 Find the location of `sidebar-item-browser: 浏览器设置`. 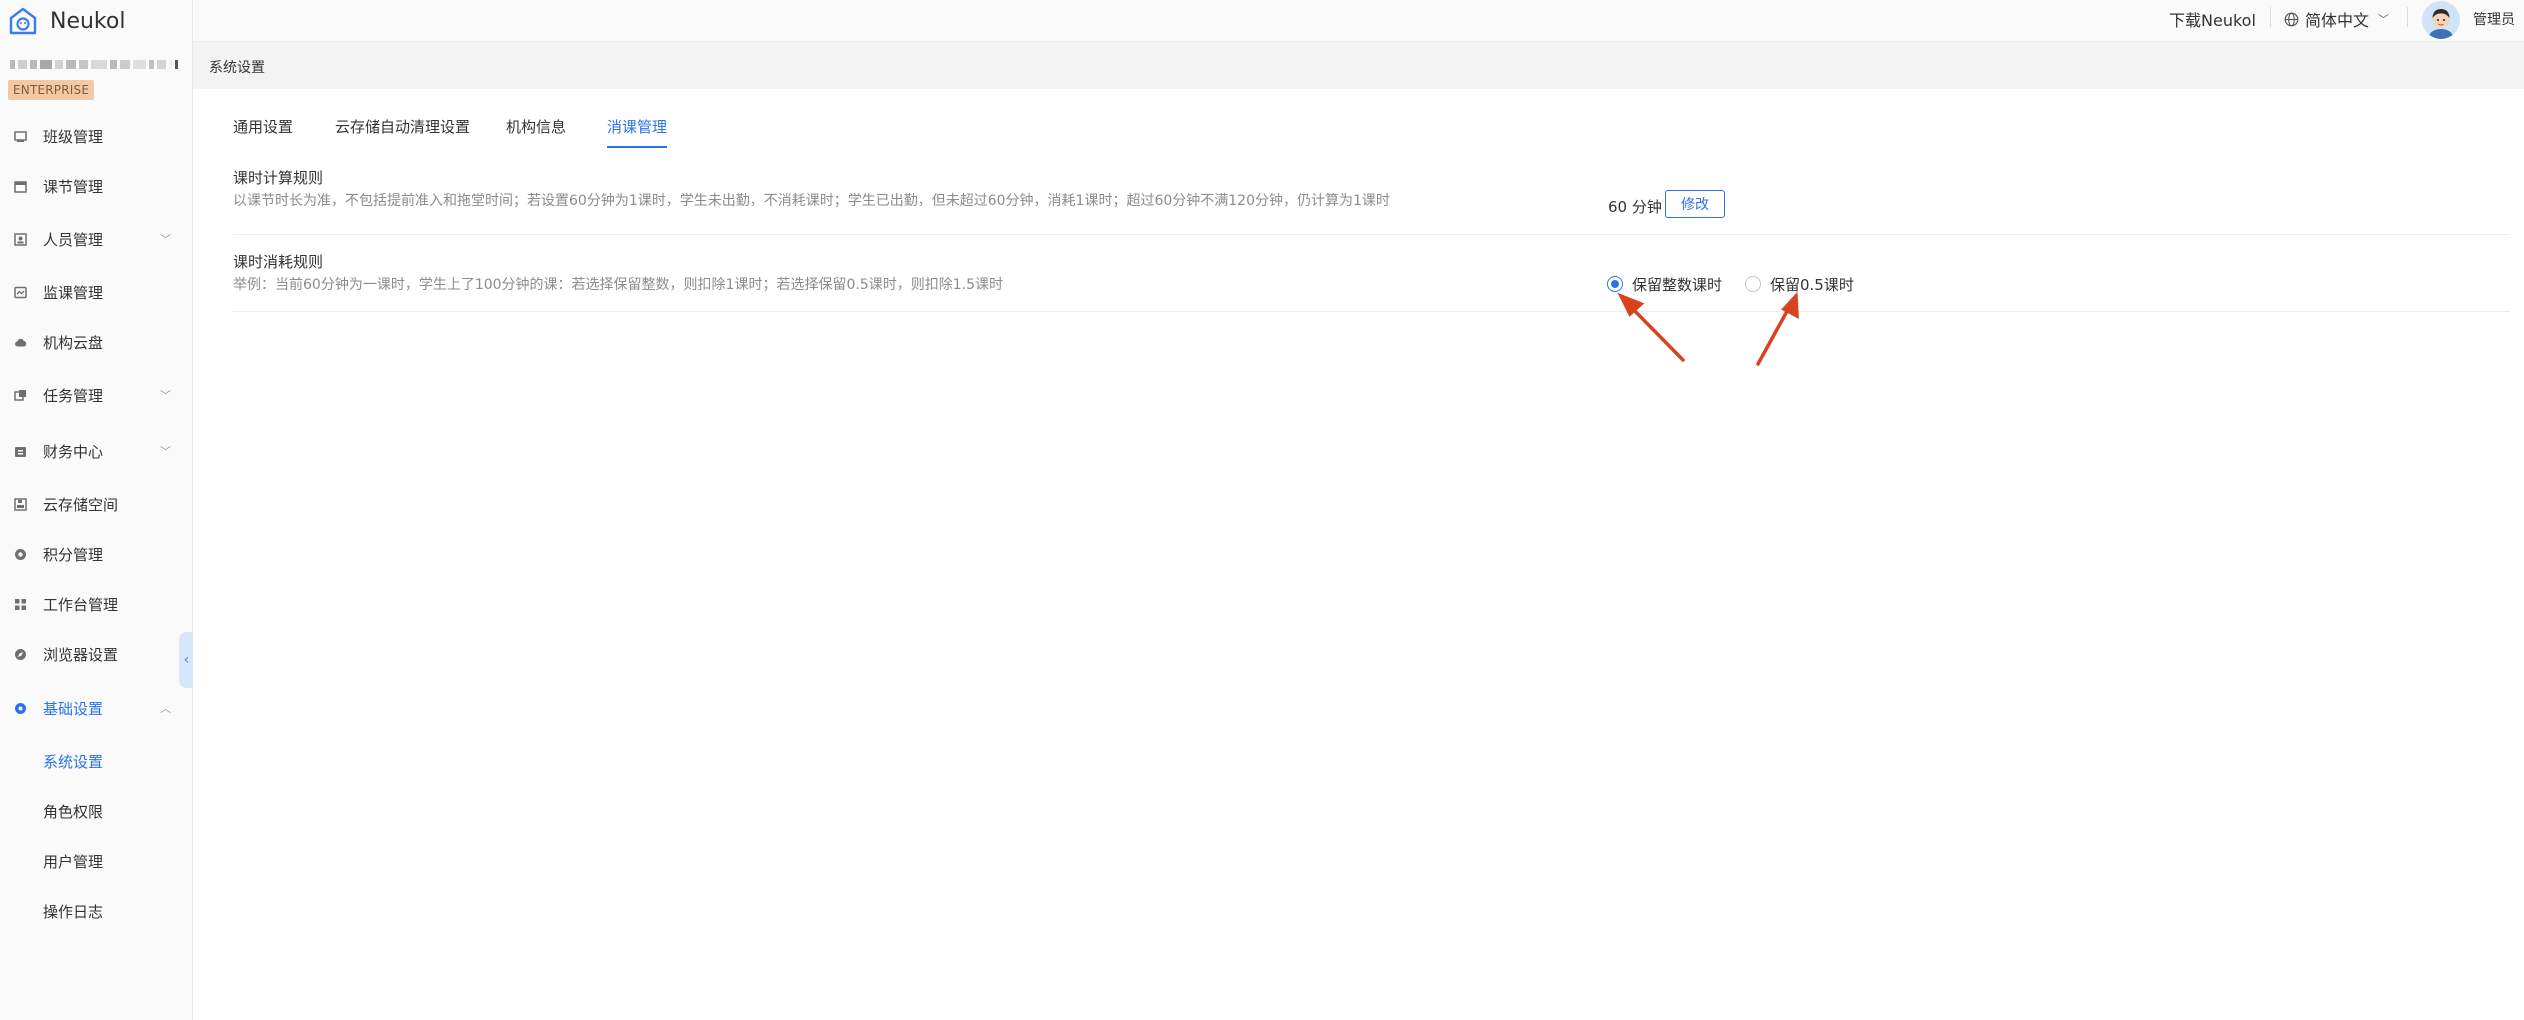

sidebar-item-browser: 浏览器设置 is located at coordinates (96, 654).